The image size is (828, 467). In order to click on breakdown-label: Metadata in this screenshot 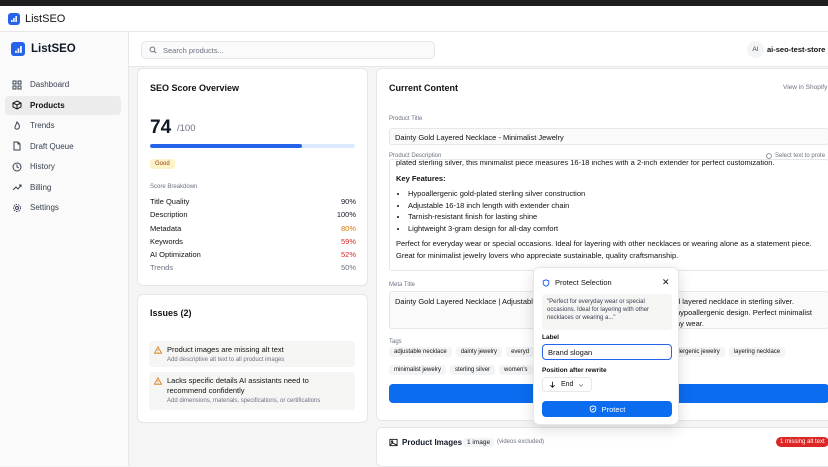, I will do `click(166, 228)`.